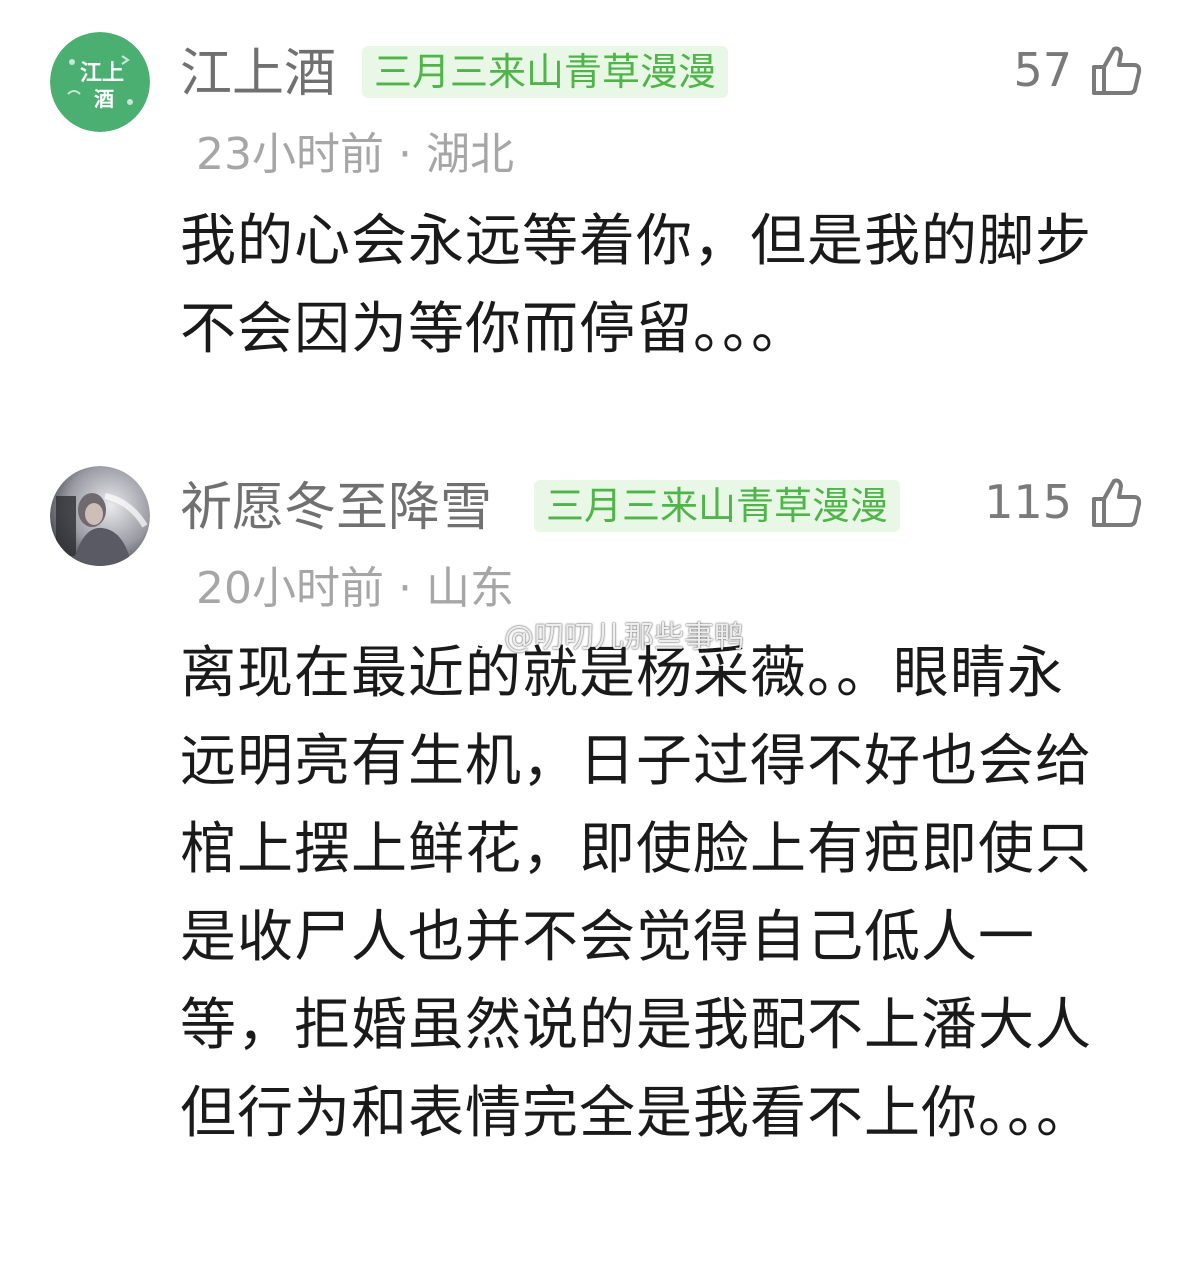  Describe the element at coordinates (104, 99) in the screenshot. I see `avatar-text-bottom: 酒` at that location.